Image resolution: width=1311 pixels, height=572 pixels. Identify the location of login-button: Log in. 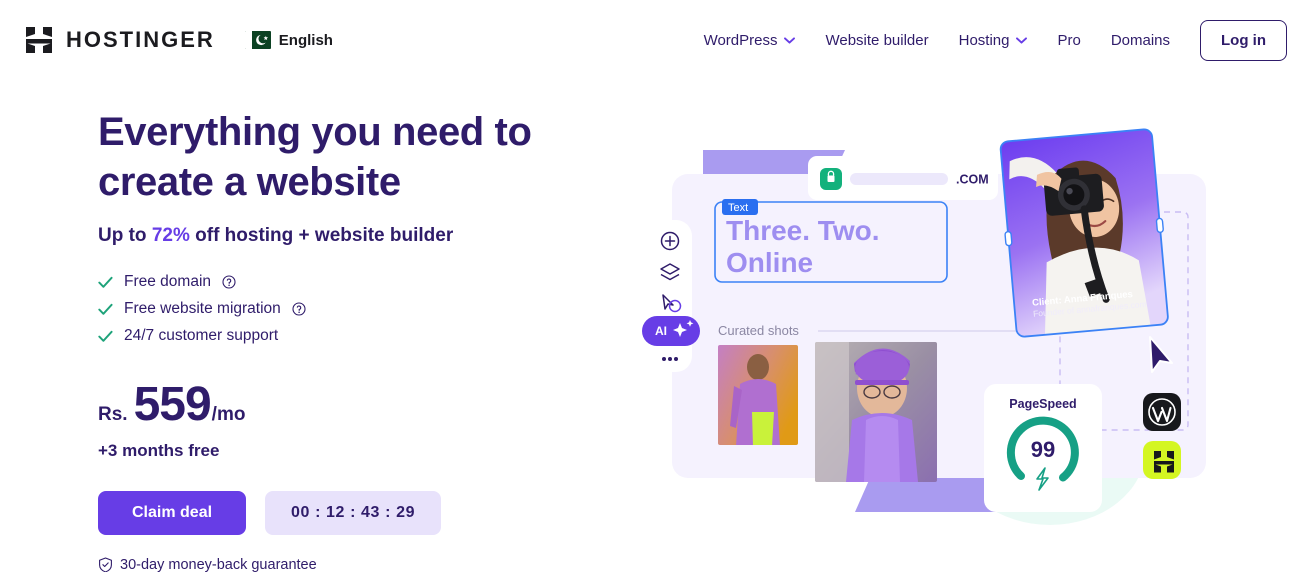
(1243, 40).